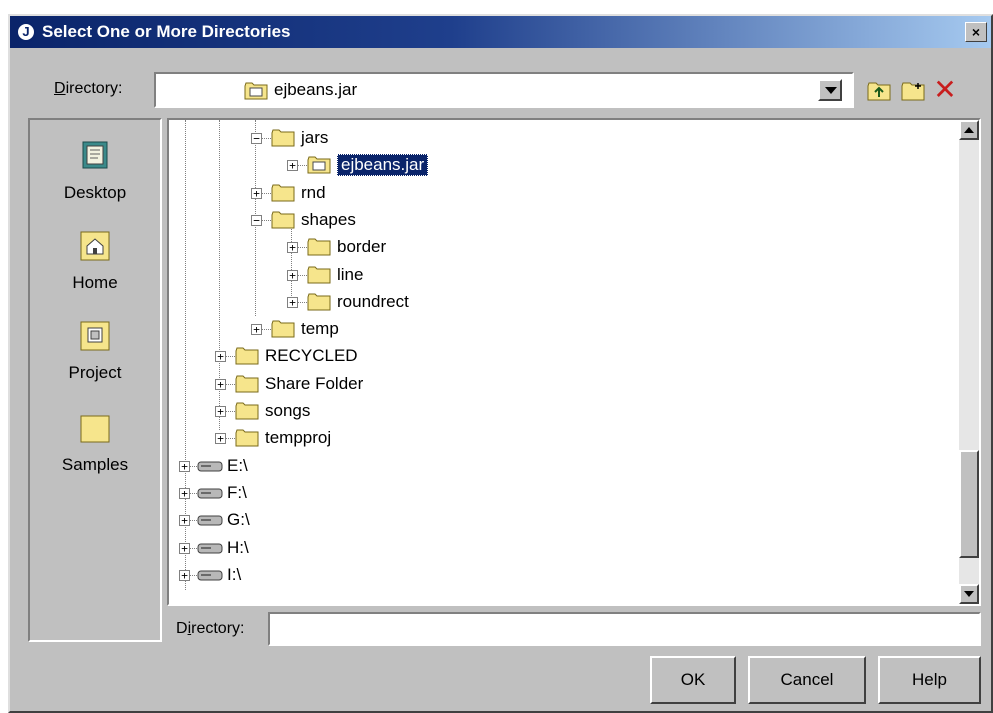  Describe the element at coordinates (210, 628) in the screenshot. I see `footer-directory-label: Directory:` at that location.